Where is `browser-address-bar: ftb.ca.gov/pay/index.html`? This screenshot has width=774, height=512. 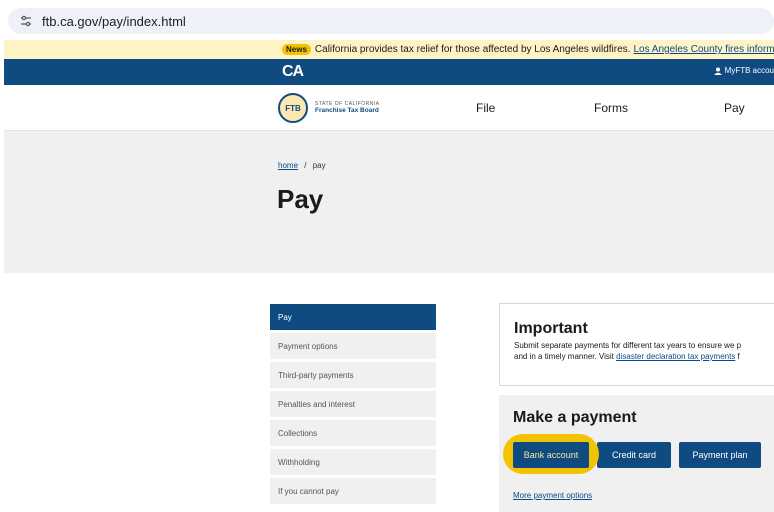
browser-address-bar: ftb.ca.gov/pay/index.html is located at coordinates (387, 20).